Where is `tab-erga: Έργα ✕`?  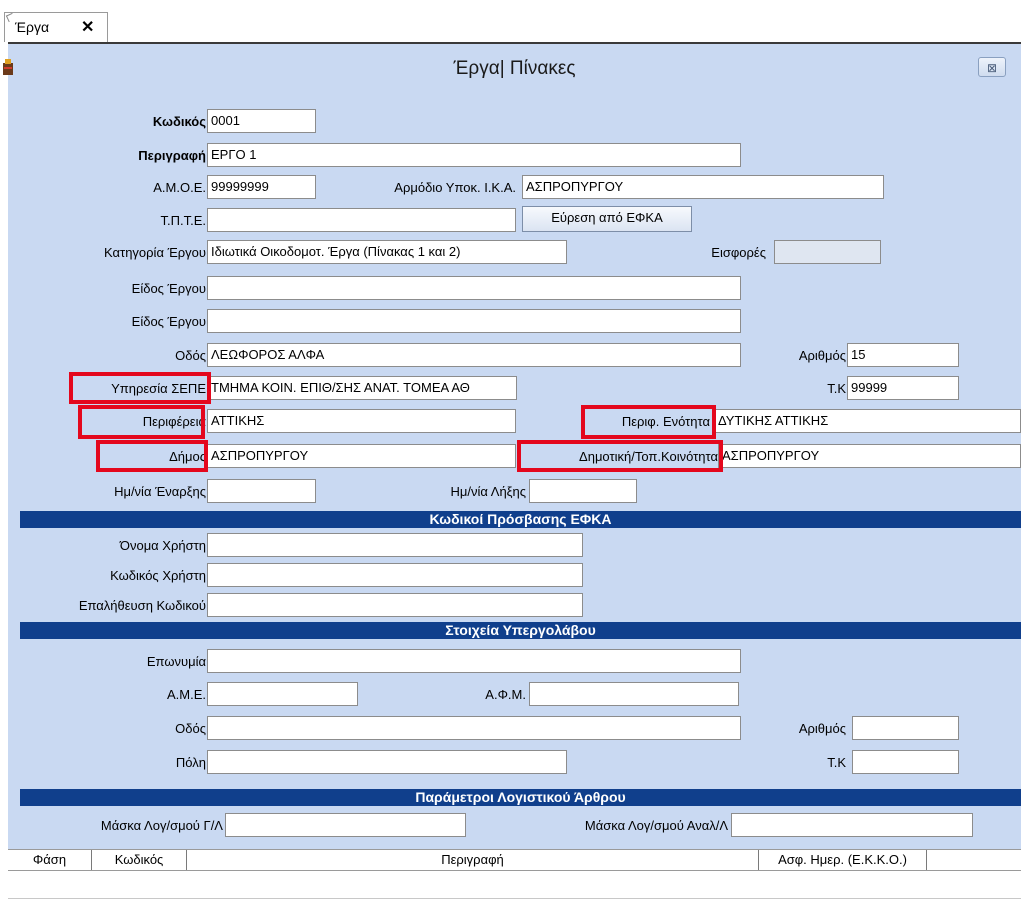 tab-erga: Έργα ✕ is located at coordinates (56, 27).